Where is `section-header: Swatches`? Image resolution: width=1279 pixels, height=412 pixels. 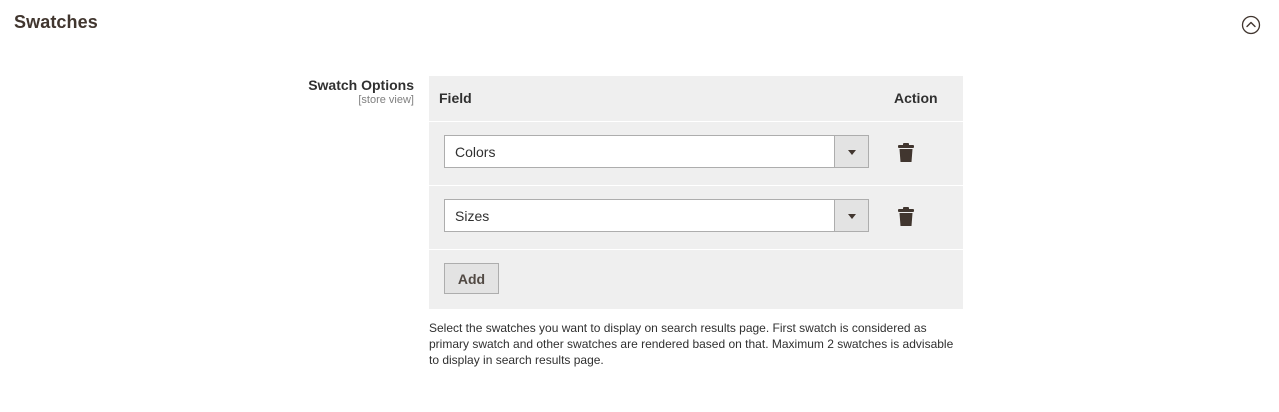
section-header: Swatches is located at coordinates (639, 24).